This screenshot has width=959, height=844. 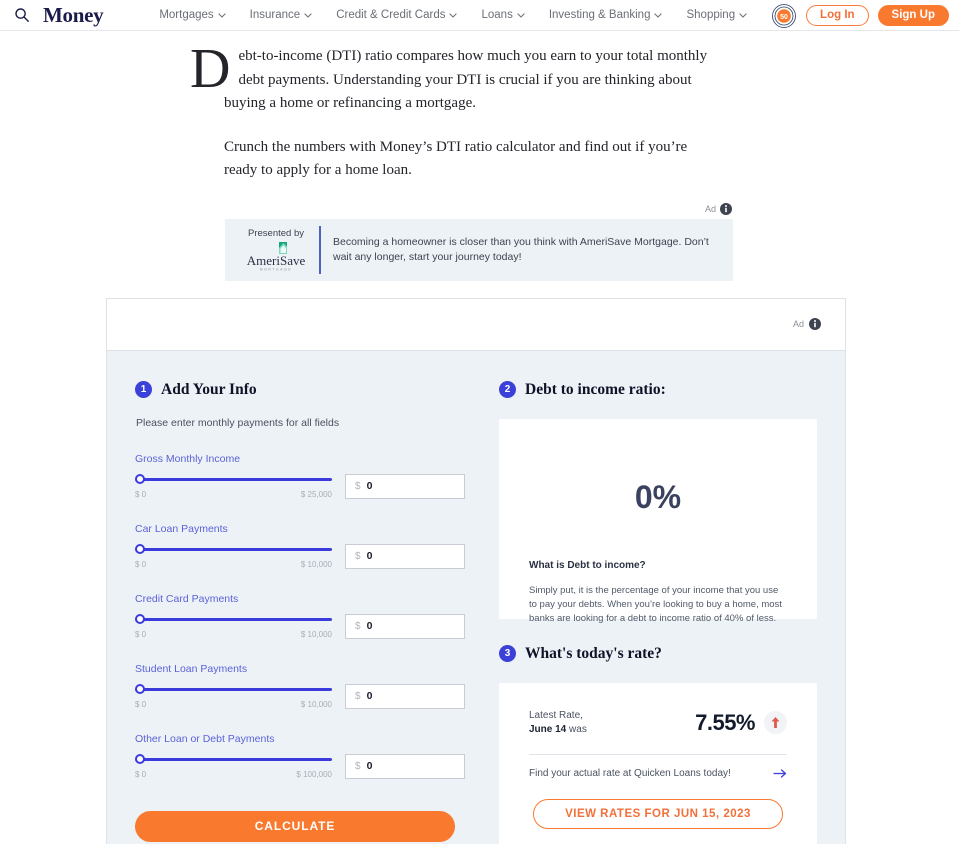 I want to click on nav-label: Mortgages, so click(x=186, y=15).